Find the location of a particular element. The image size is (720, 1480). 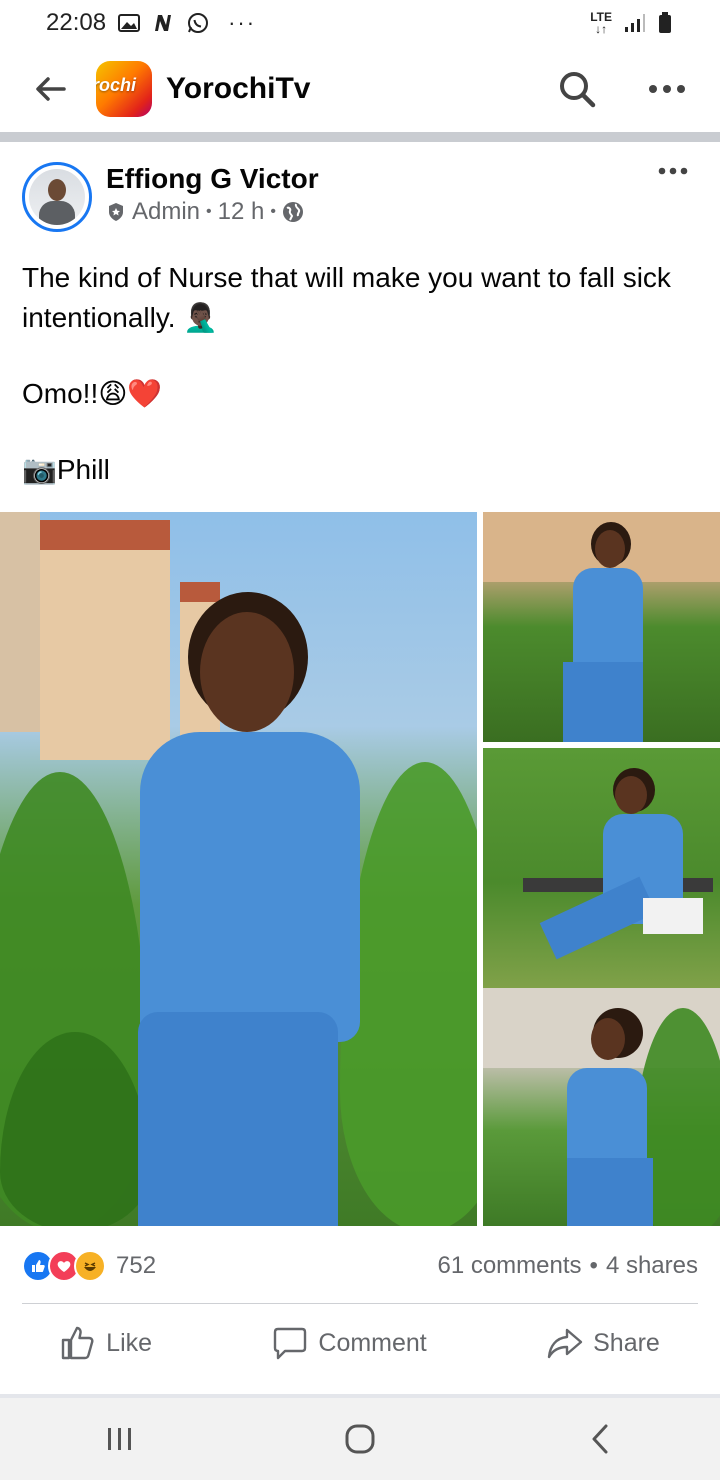

app-bar: rochi YorochiTv is located at coordinates (360, 89).